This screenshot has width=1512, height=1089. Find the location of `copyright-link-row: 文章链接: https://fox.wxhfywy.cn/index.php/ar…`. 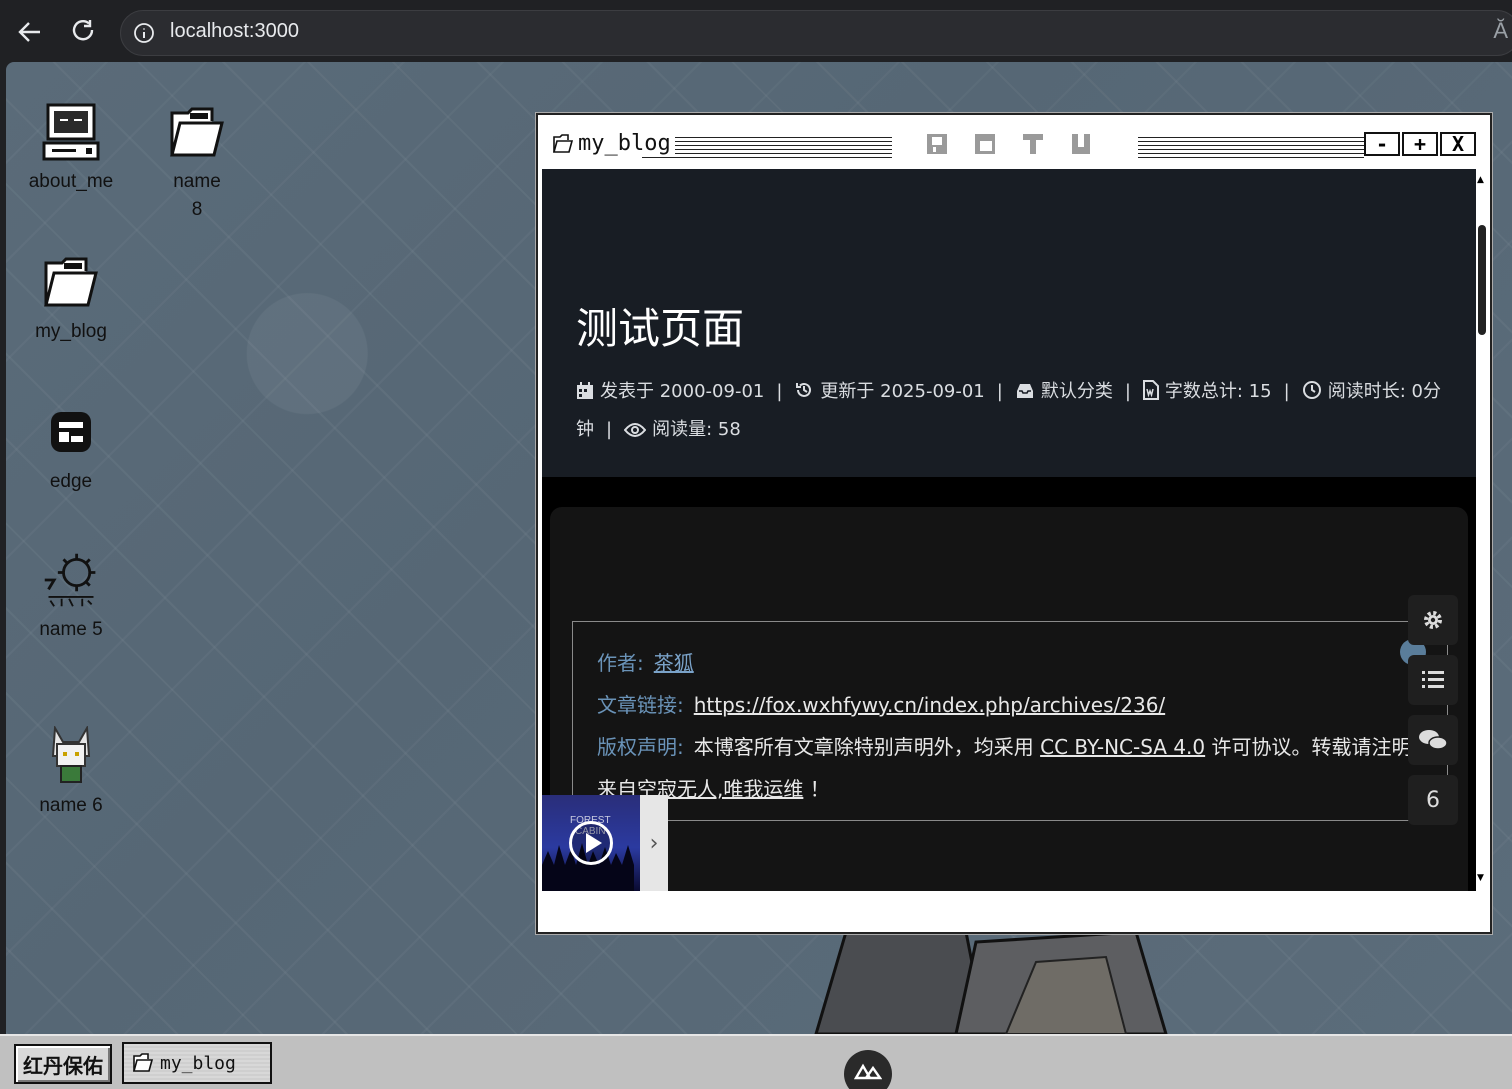

copyright-link-row: 文章链接: https://fox.wxhfywy.cn/index.php/ar… is located at coordinates (1010, 705).